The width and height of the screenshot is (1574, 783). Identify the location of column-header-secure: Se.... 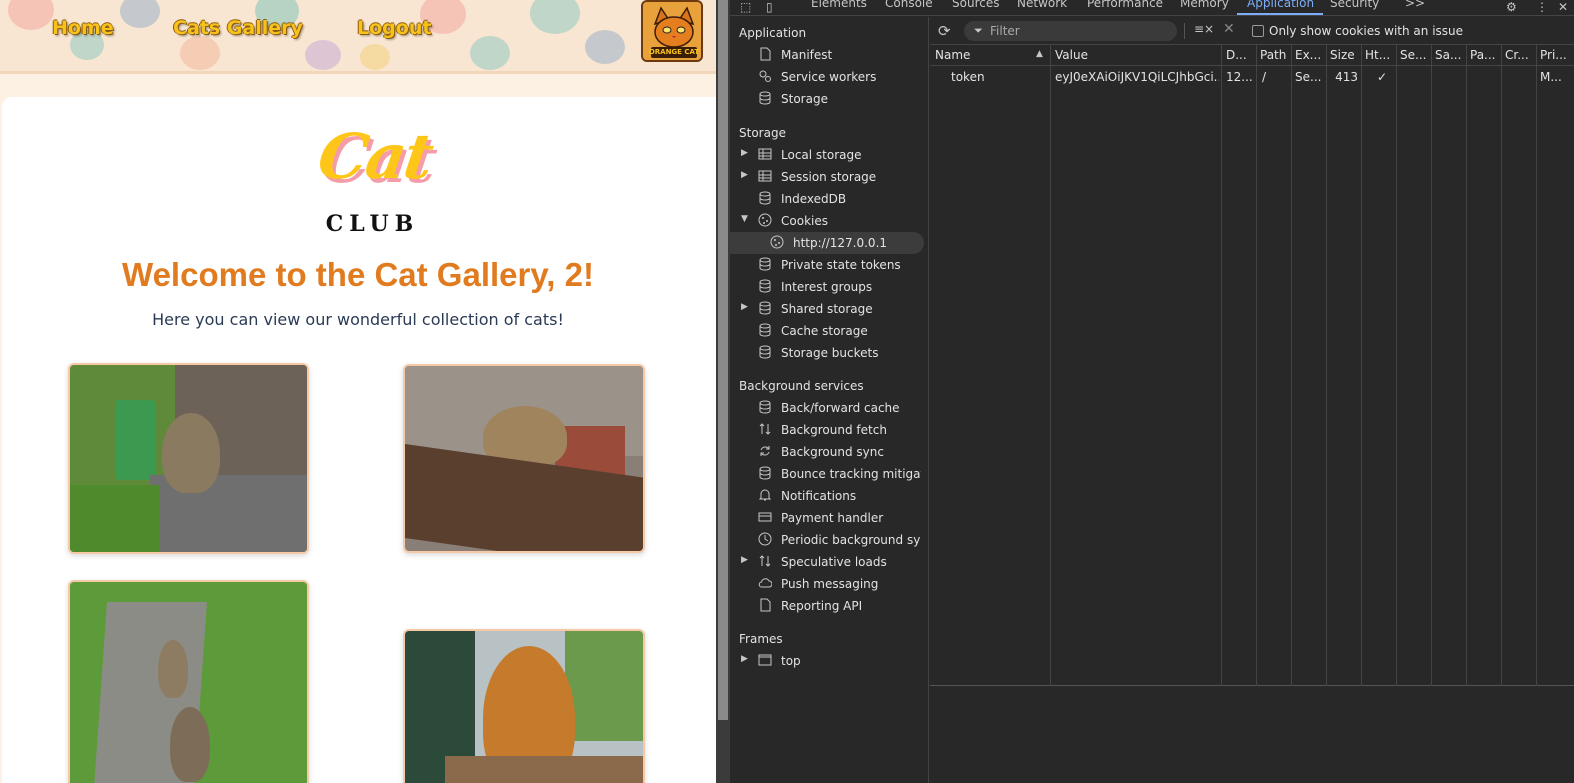
(1415, 55).